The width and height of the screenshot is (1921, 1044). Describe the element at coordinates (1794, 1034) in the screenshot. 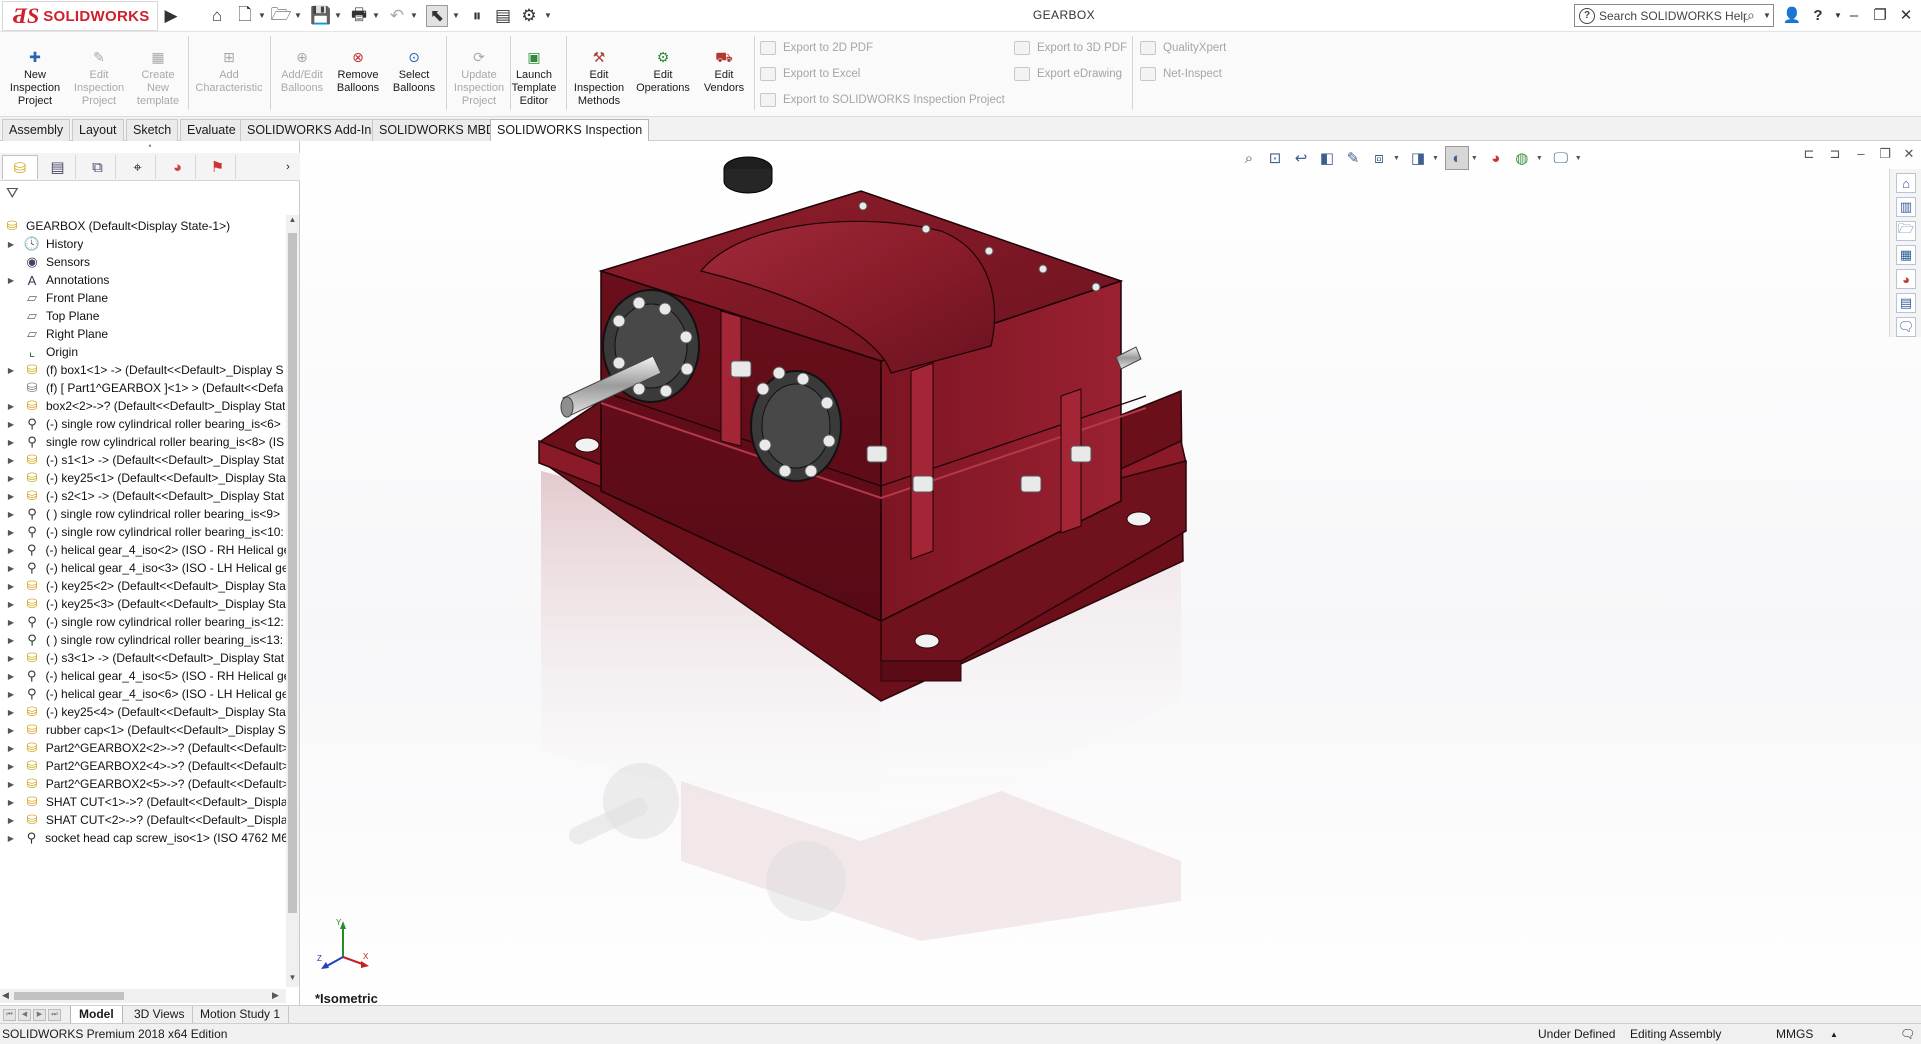

I see `units-selector: MMGS` at that location.